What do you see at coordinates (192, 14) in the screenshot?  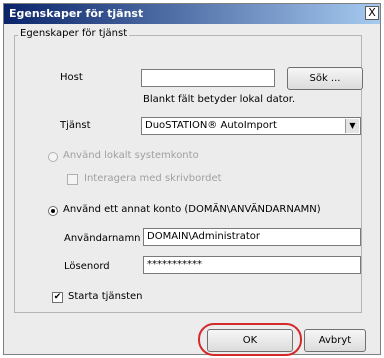 I see `title-bar: Egenskaper för tjänst X` at bounding box center [192, 14].